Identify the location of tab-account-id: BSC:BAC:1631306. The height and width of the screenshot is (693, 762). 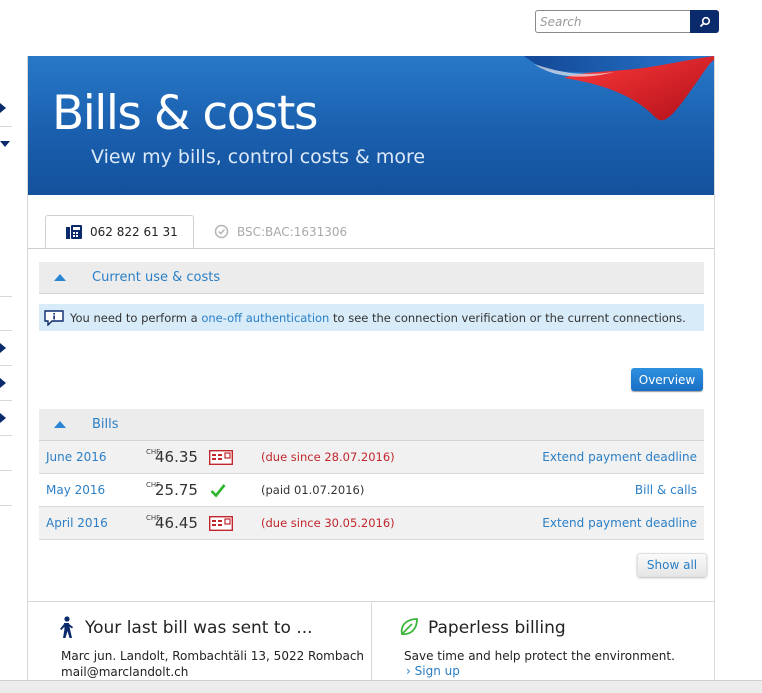
(280, 231).